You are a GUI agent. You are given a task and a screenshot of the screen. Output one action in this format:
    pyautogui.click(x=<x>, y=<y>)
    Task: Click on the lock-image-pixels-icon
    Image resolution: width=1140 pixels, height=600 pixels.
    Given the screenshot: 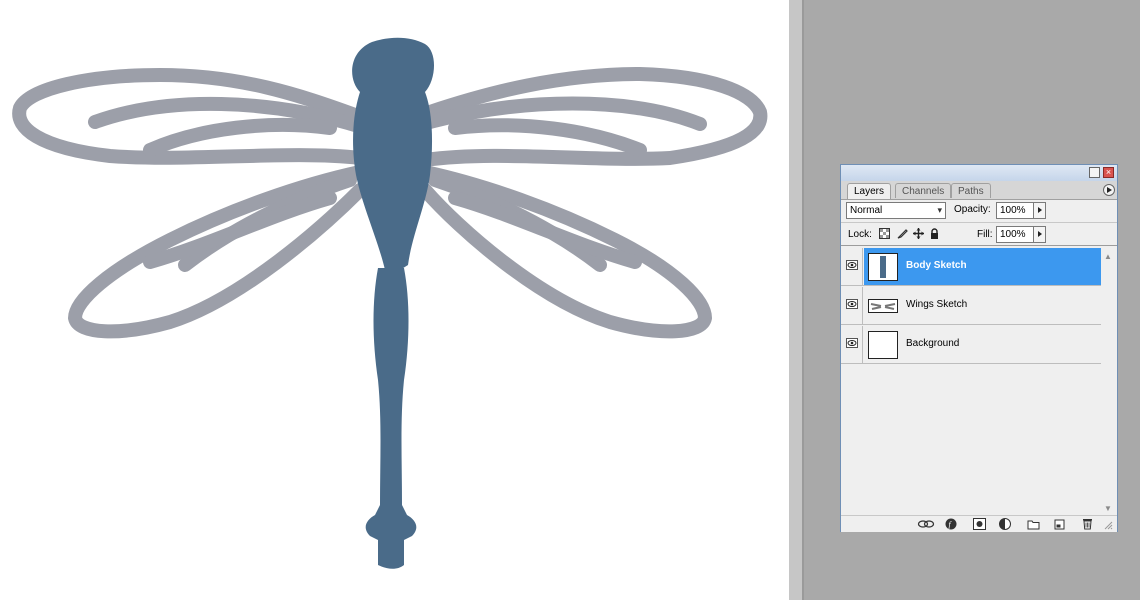 What is the action you would take?
    pyautogui.click(x=902, y=233)
    